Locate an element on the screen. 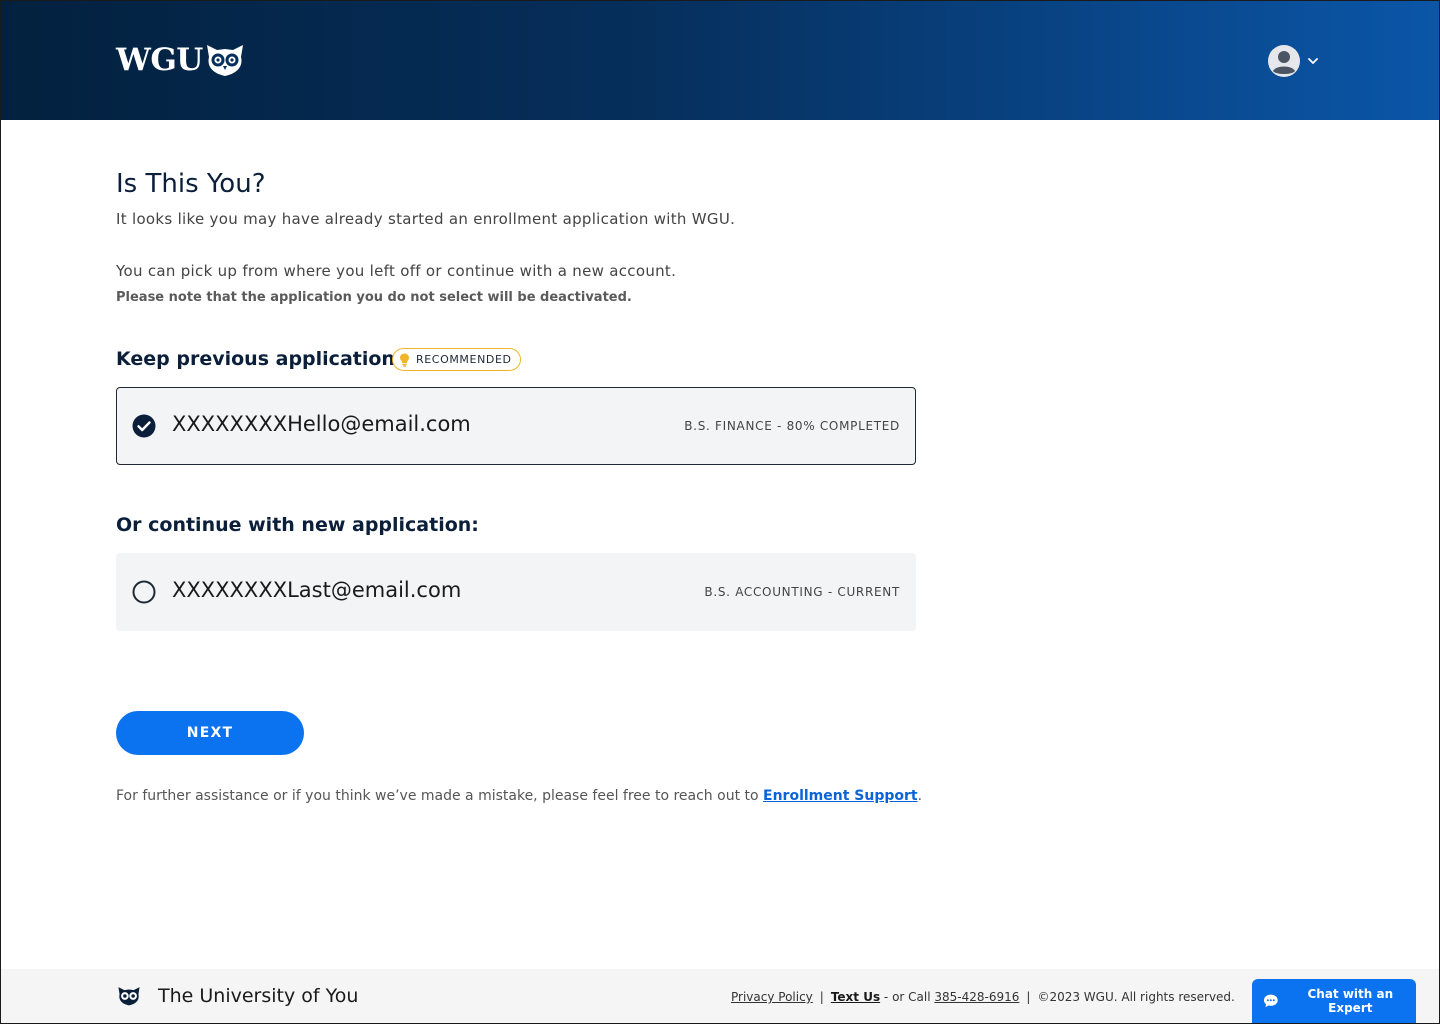 The width and height of the screenshot is (1440, 1024). assistance-end: . is located at coordinates (920, 796).